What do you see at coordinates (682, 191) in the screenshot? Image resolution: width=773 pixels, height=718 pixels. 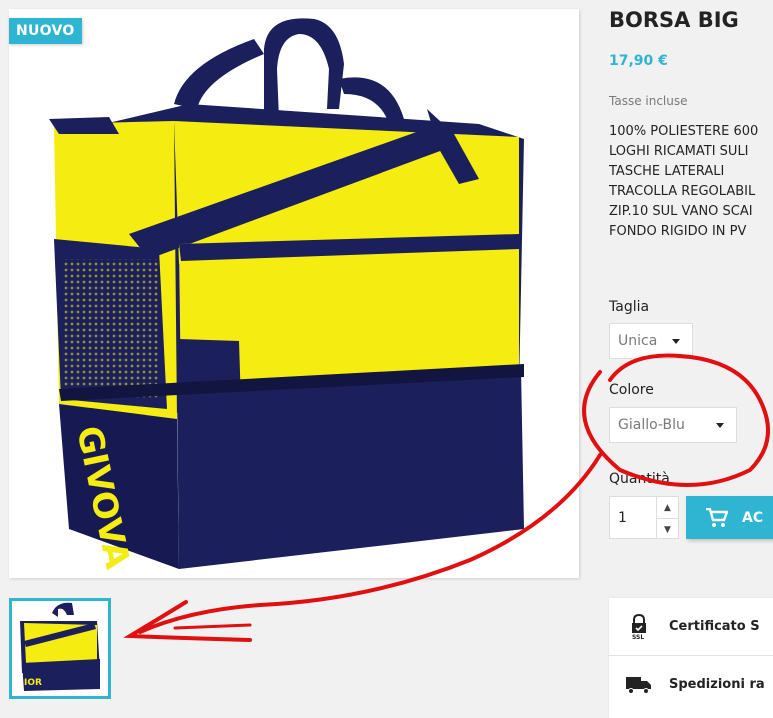 I see `description-line: TRACOLLA REGOLABIL` at bounding box center [682, 191].